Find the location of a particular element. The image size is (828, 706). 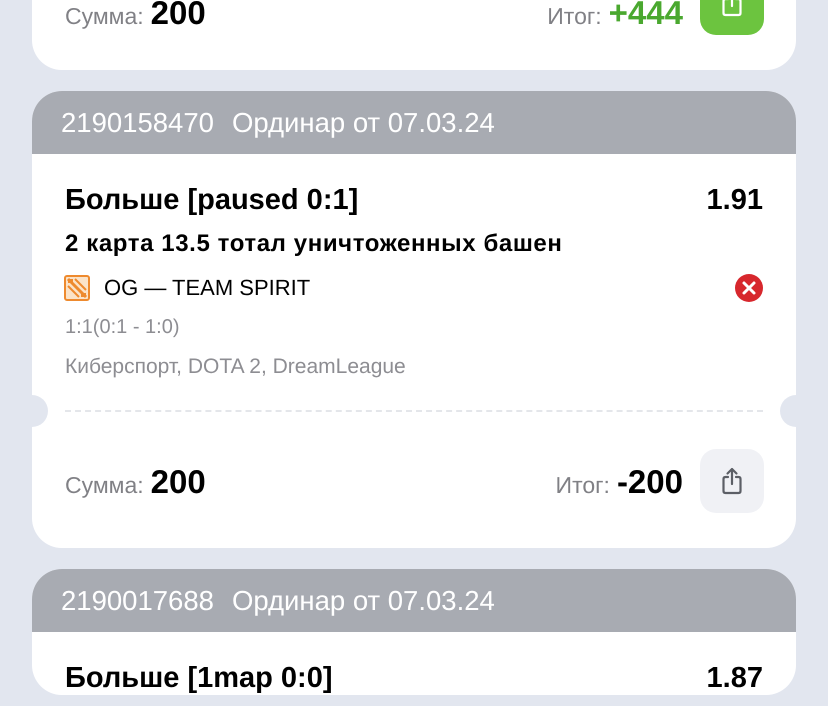

bet-odds: 1.91 is located at coordinates (734, 200).